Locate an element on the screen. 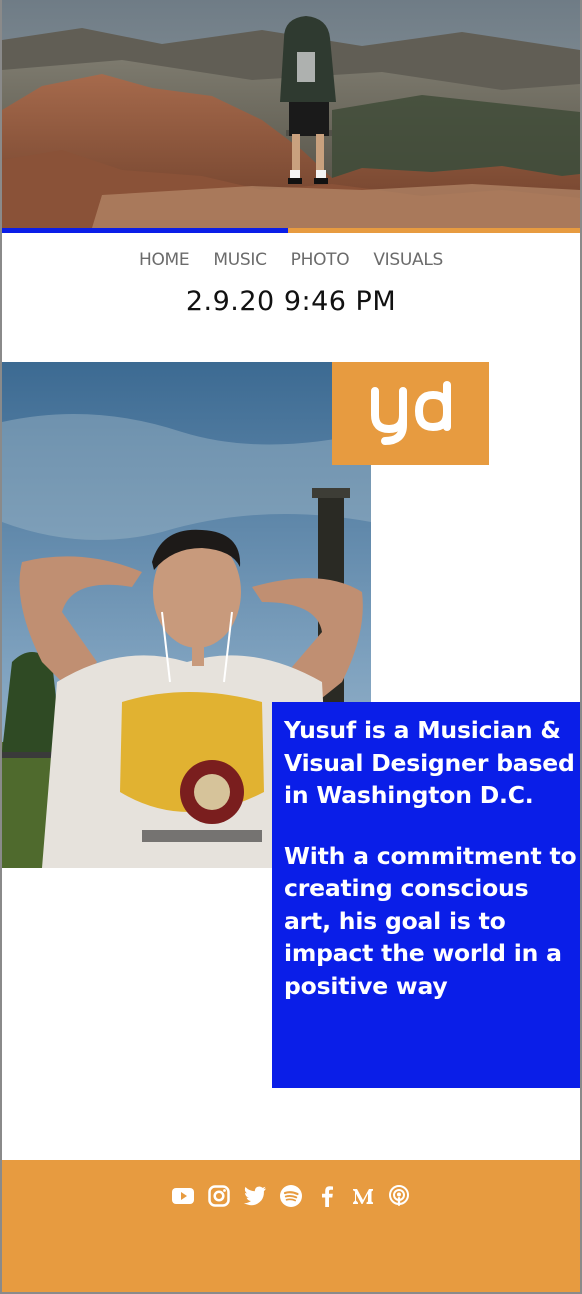 The height and width of the screenshot is (1294, 582). nav-music-link: MUSIC is located at coordinates (240, 260).